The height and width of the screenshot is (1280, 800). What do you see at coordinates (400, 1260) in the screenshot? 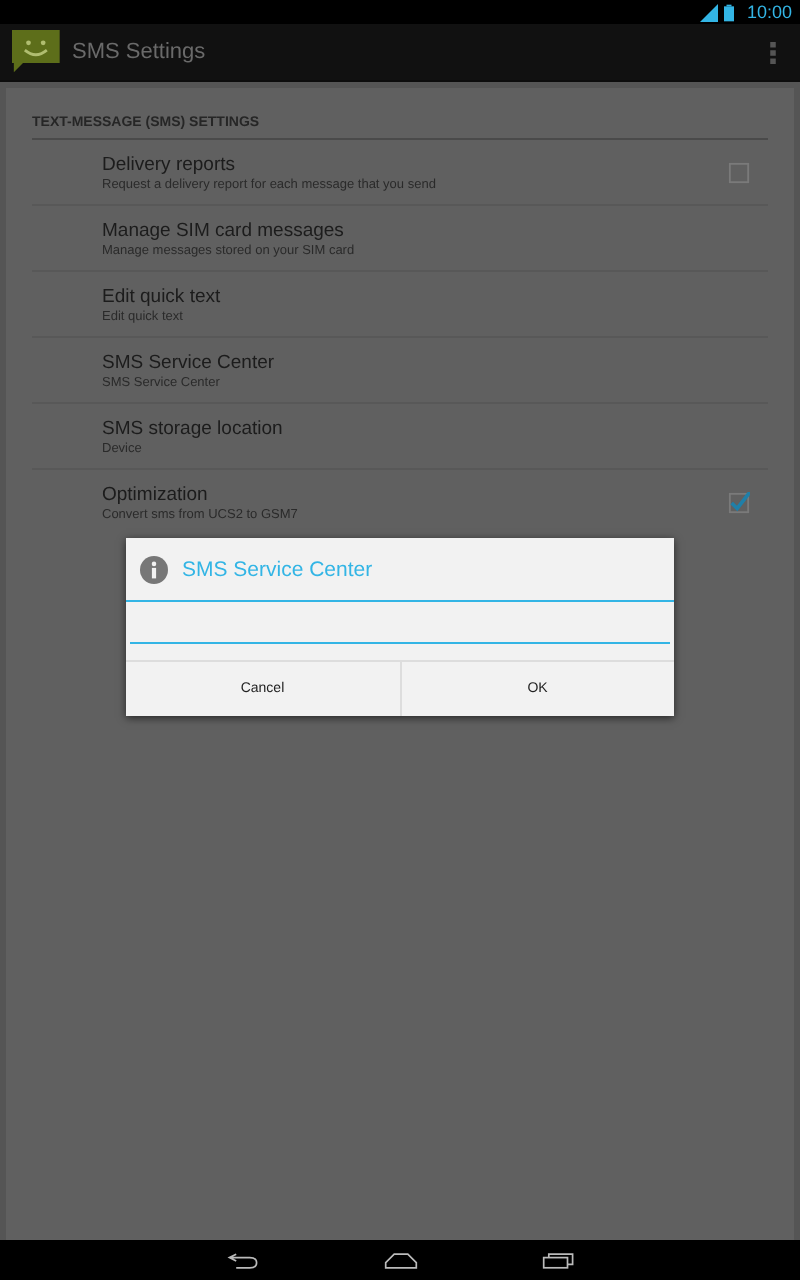
I see `home-icon` at bounding box center [400, 1260].